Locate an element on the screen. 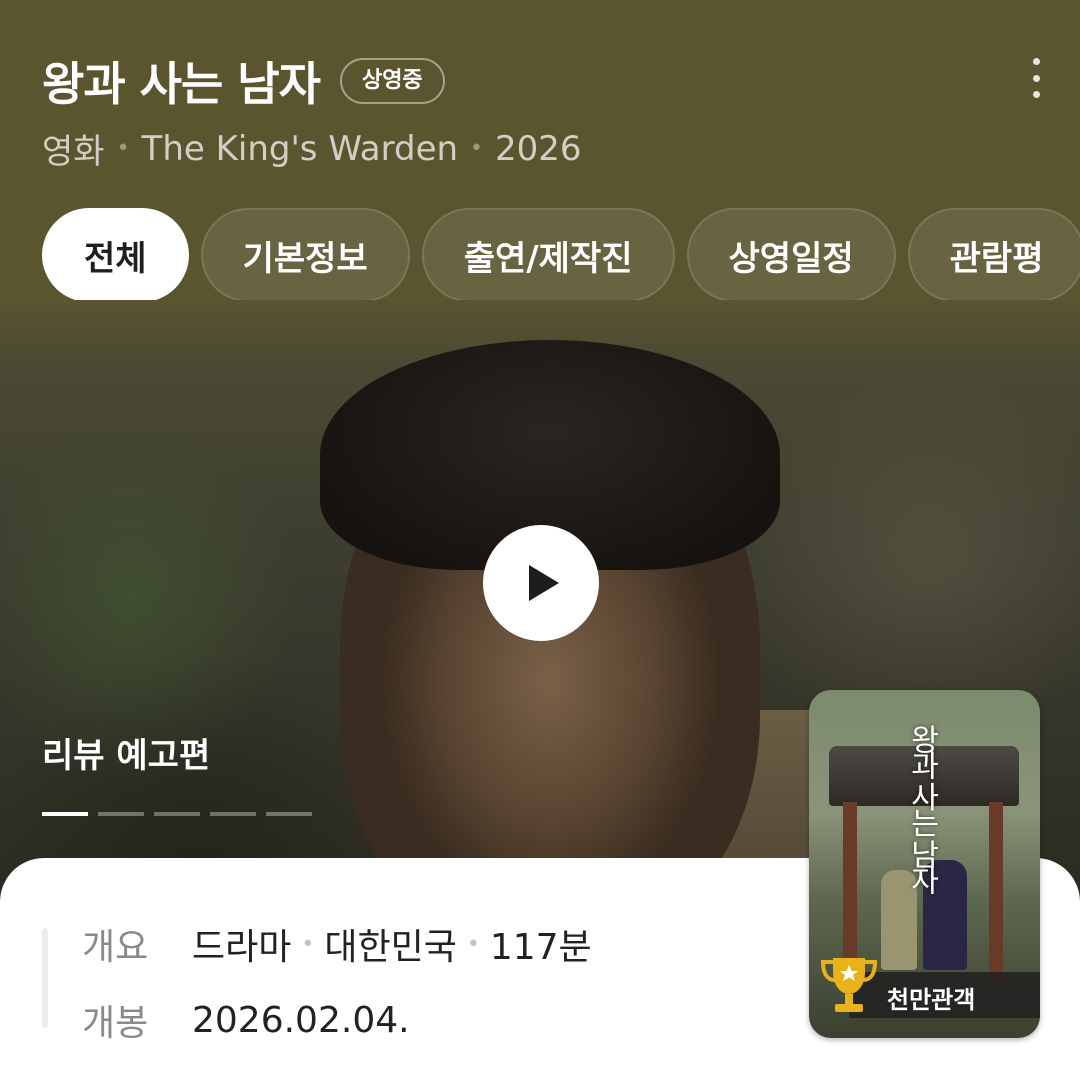 The width and height of the screenshot is (1080, 1080). overview-row: 개요 드라마 • 대한민국 • 117분 is located at coordinates (337, 944).